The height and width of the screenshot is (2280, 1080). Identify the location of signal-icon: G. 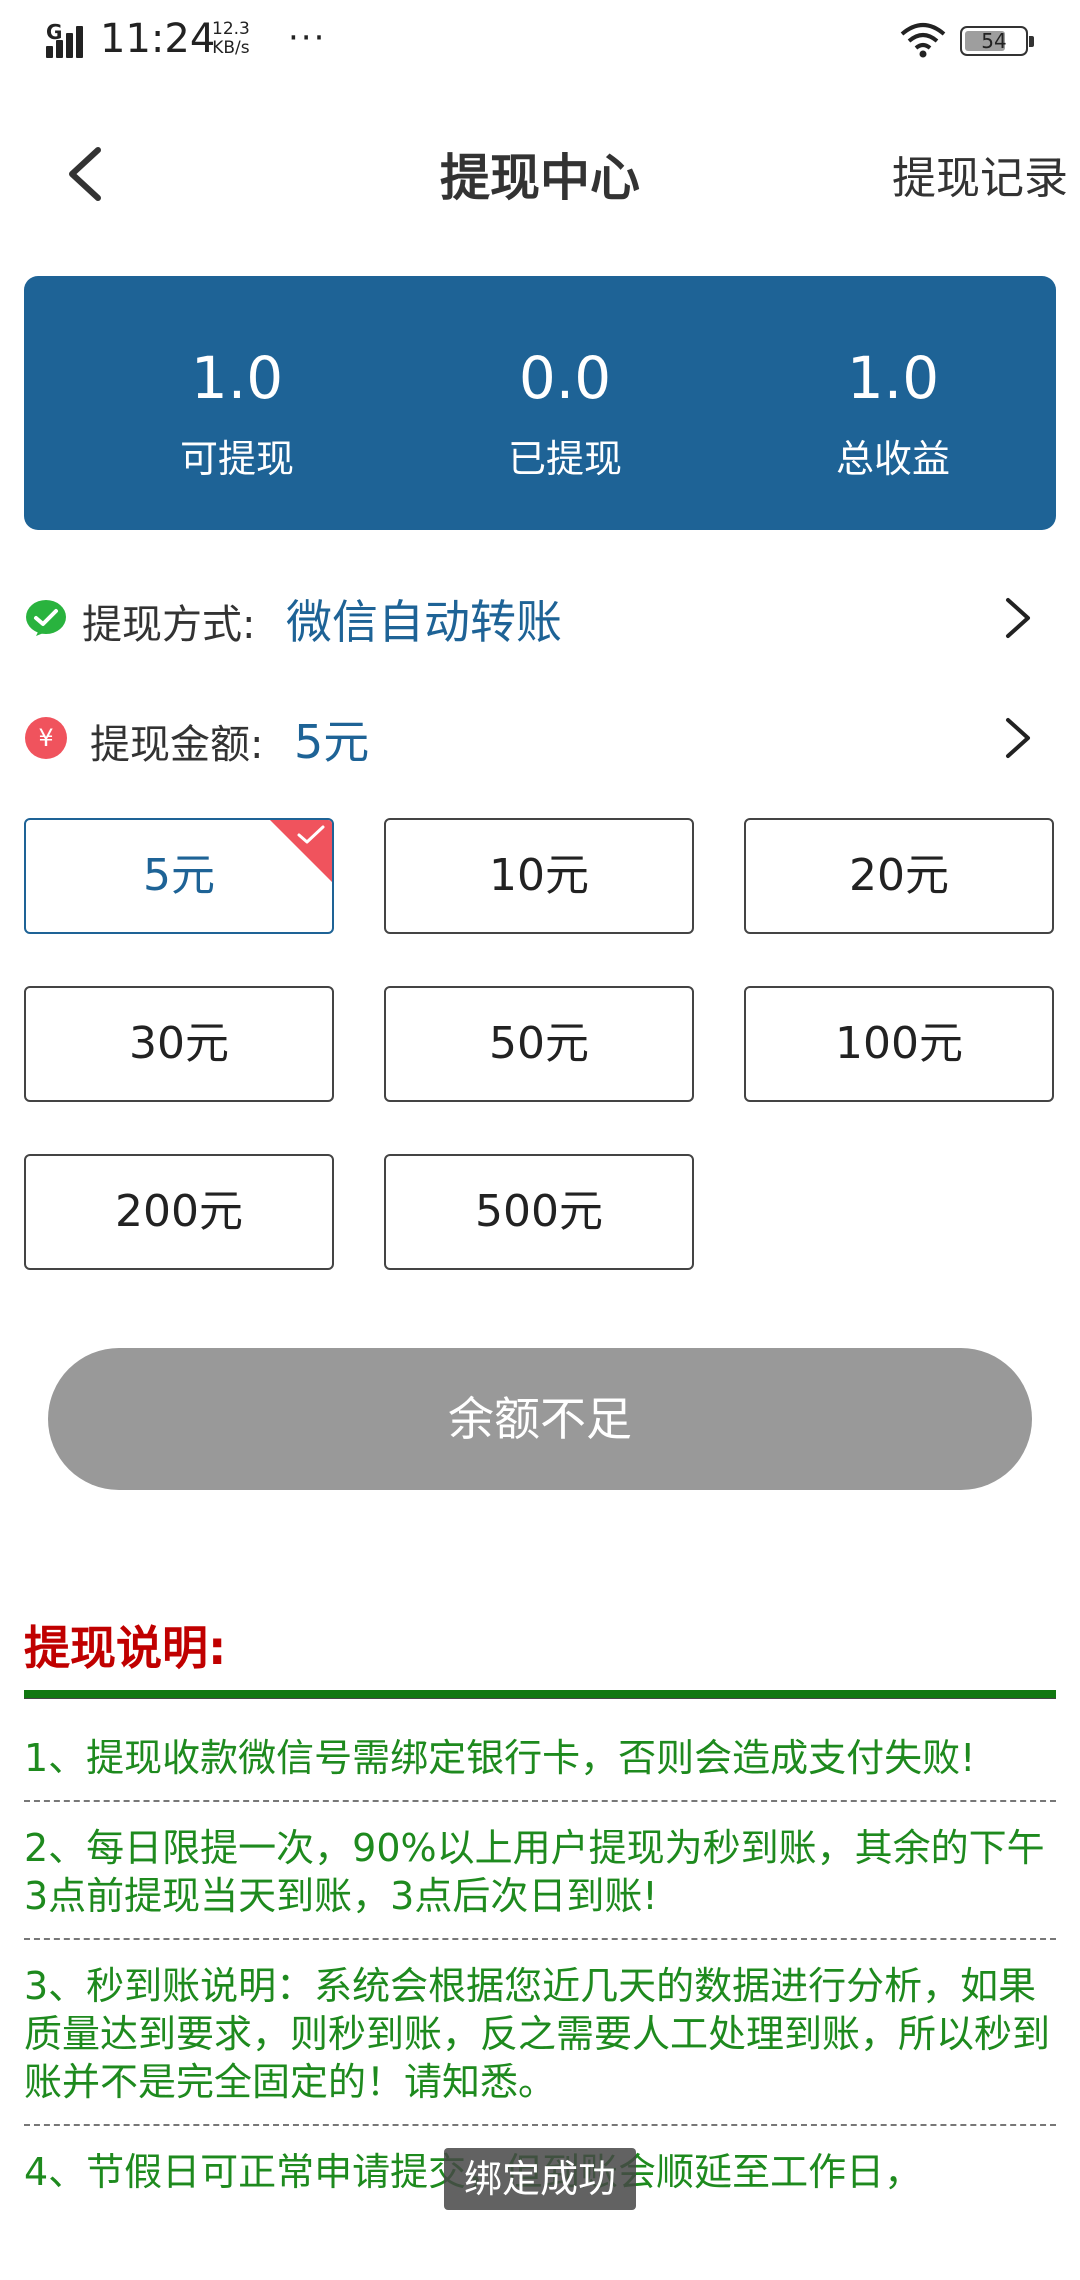
(68, 39).